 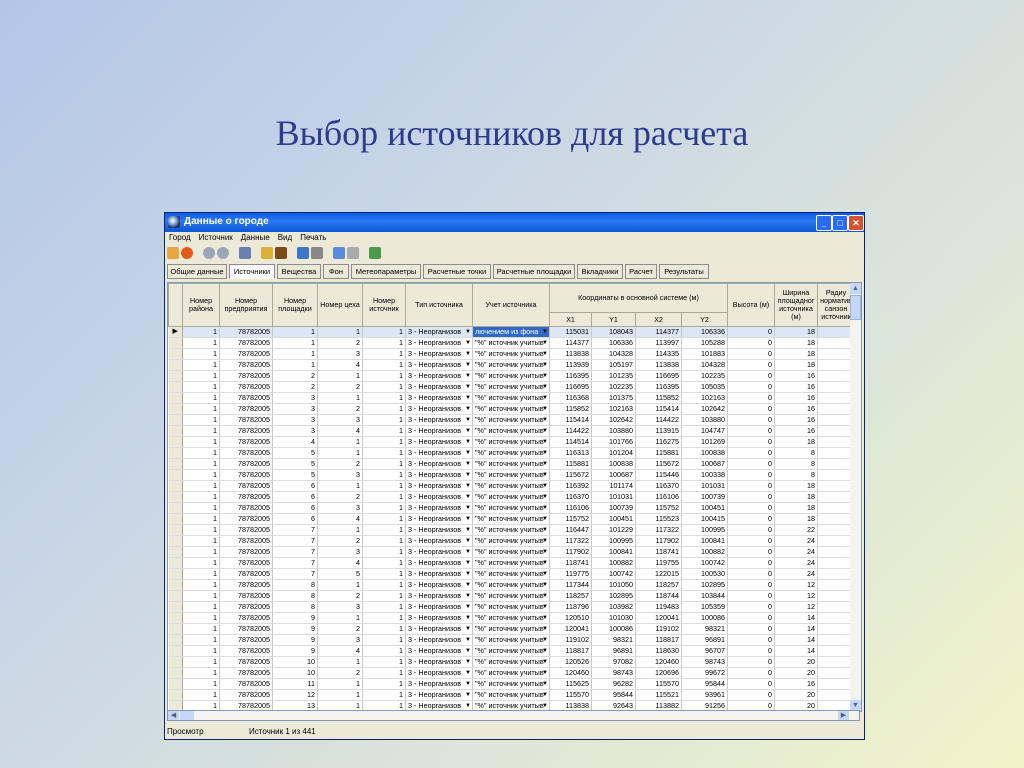 I want to click on y2-cell: 105288, so click(x=704, y=343).